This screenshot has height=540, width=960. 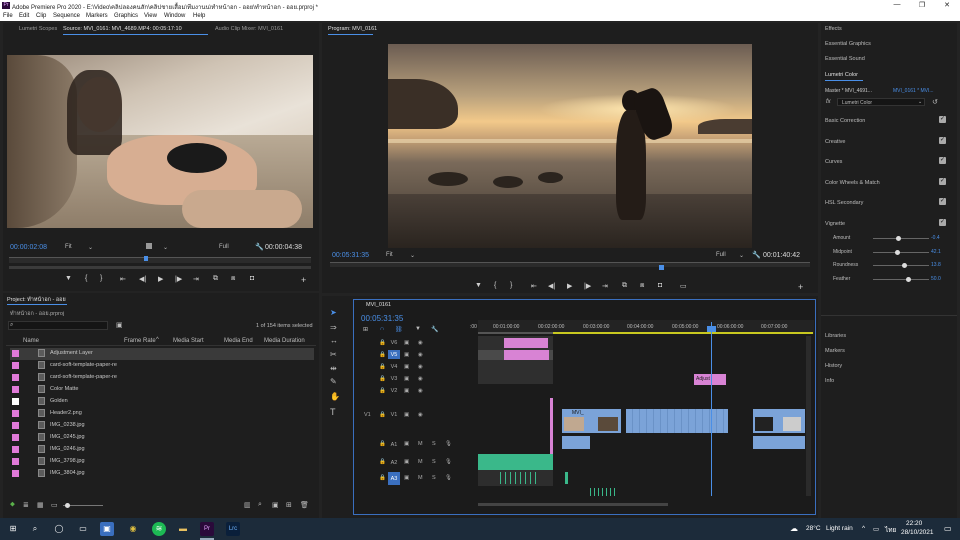 I want to click on weather-temp: 28°C, so click(x=813, y=528).